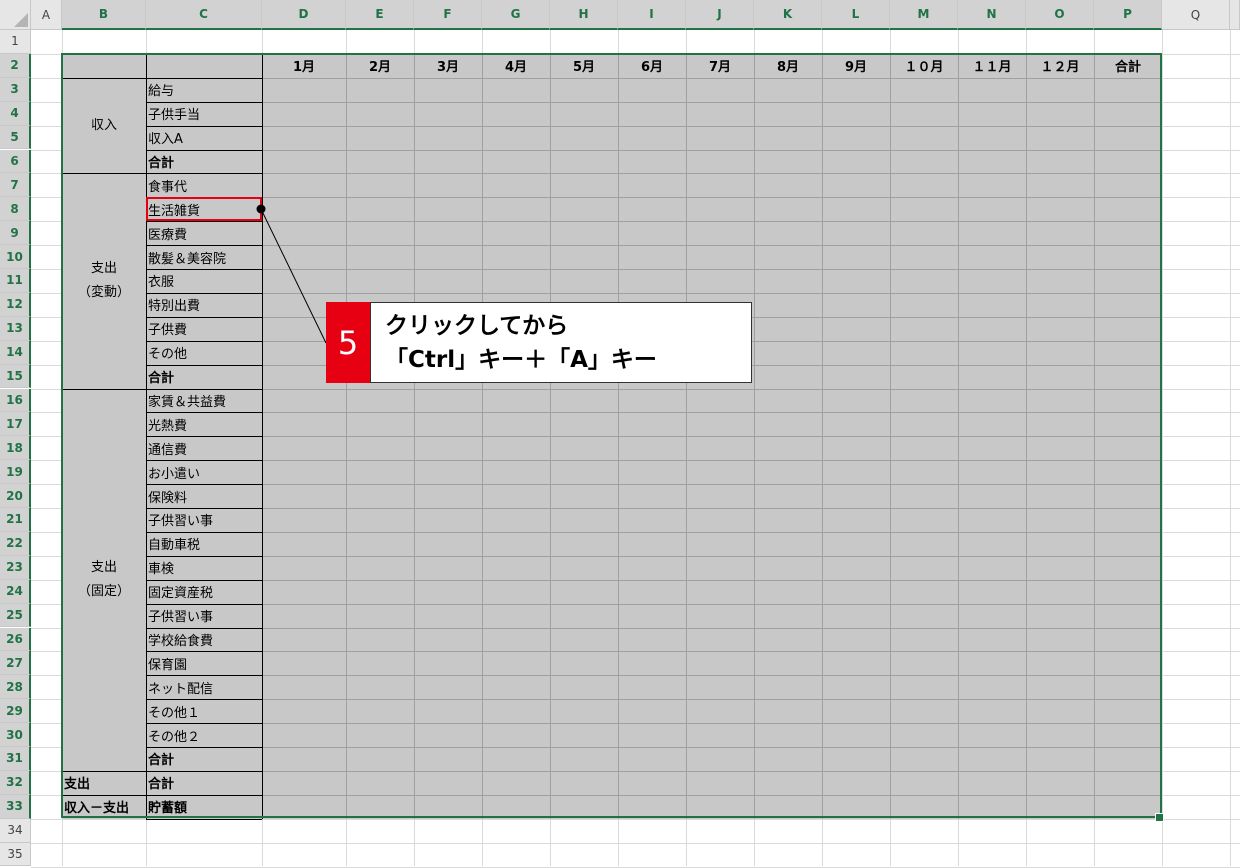 This screenshot has height=868, width=1240. I want to click on instruction-line-1: クリックしてから, so click(477, 326).